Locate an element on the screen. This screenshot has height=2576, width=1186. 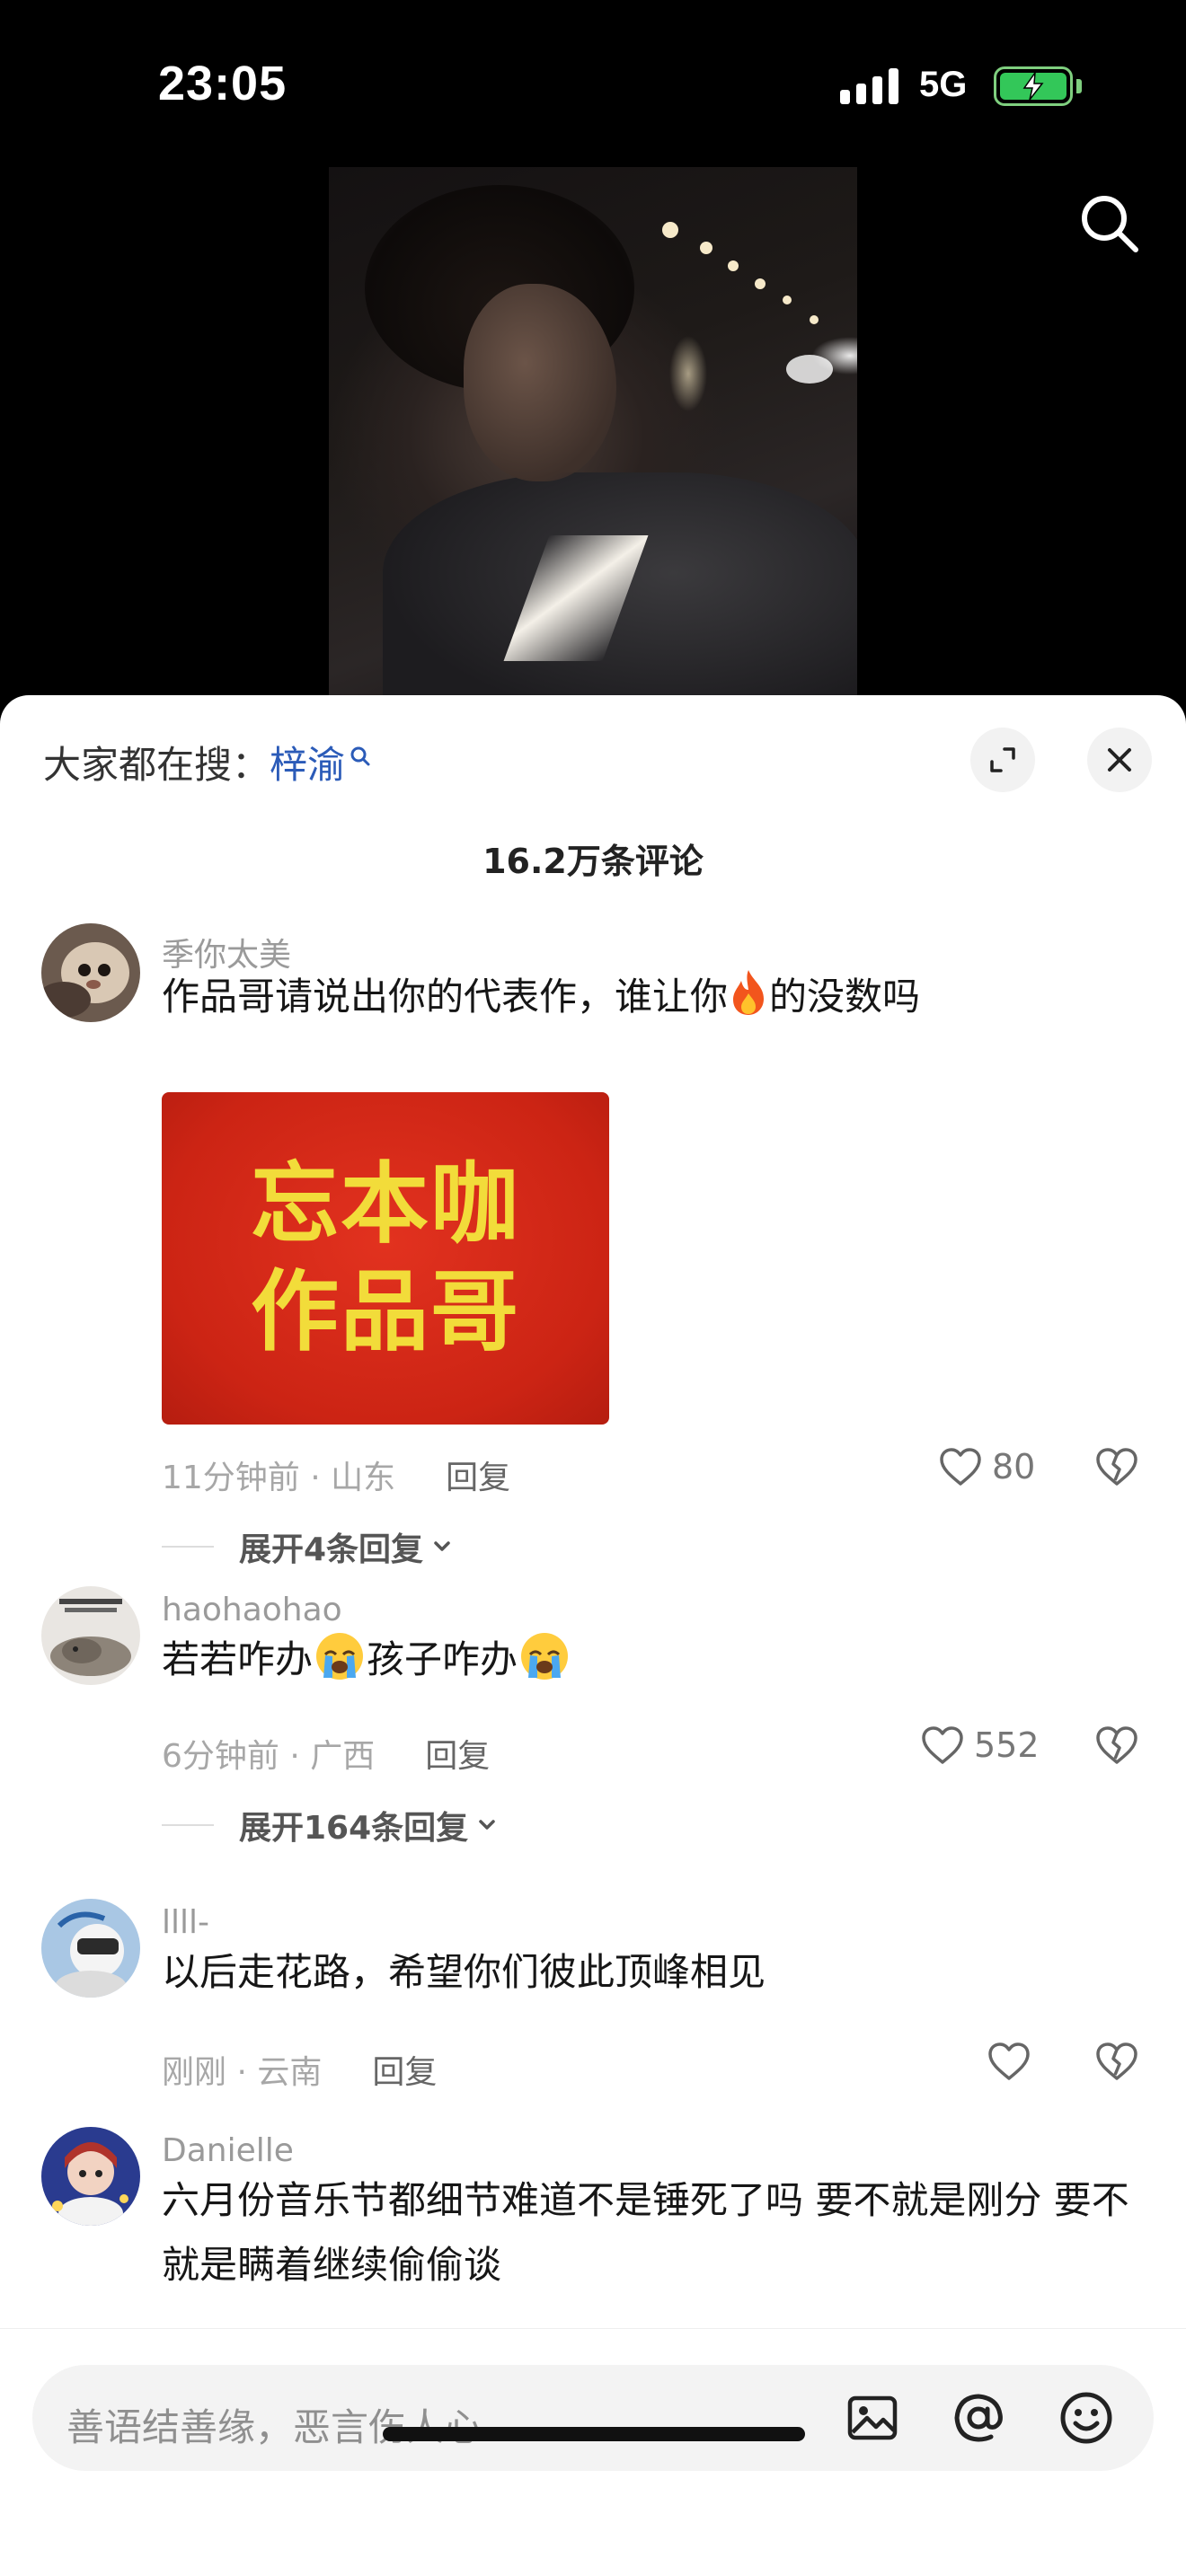
expand-button is located at coordinates (1002, 760).